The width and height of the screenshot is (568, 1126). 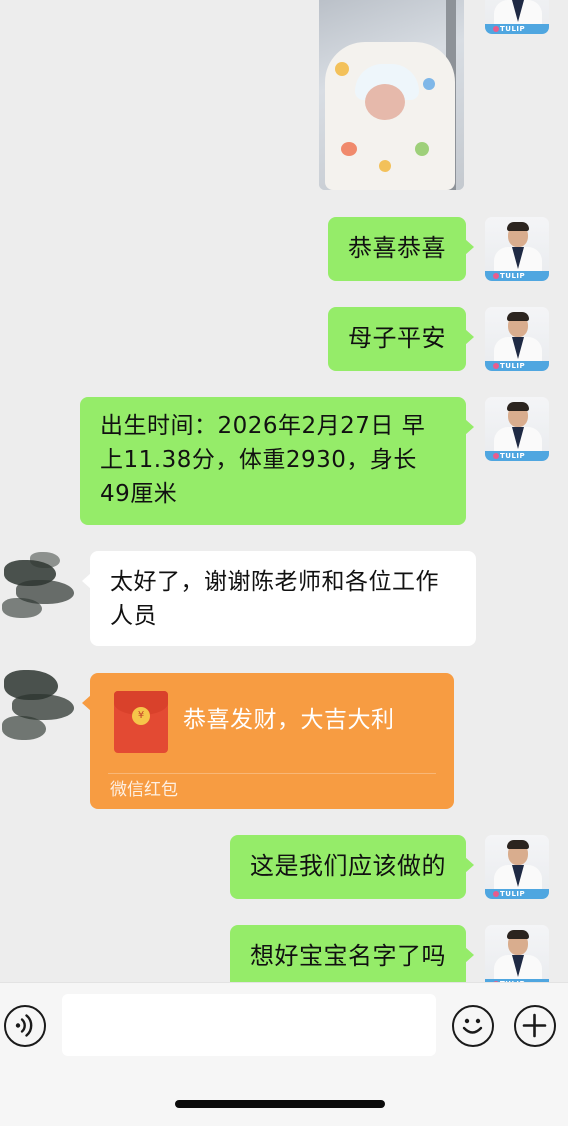 What do you see at coordinates (274, 599) in the screenshot?
I see `message-text: 太好了，谢谢陈老师和各位工作人员` at bounding box center [274, 599].